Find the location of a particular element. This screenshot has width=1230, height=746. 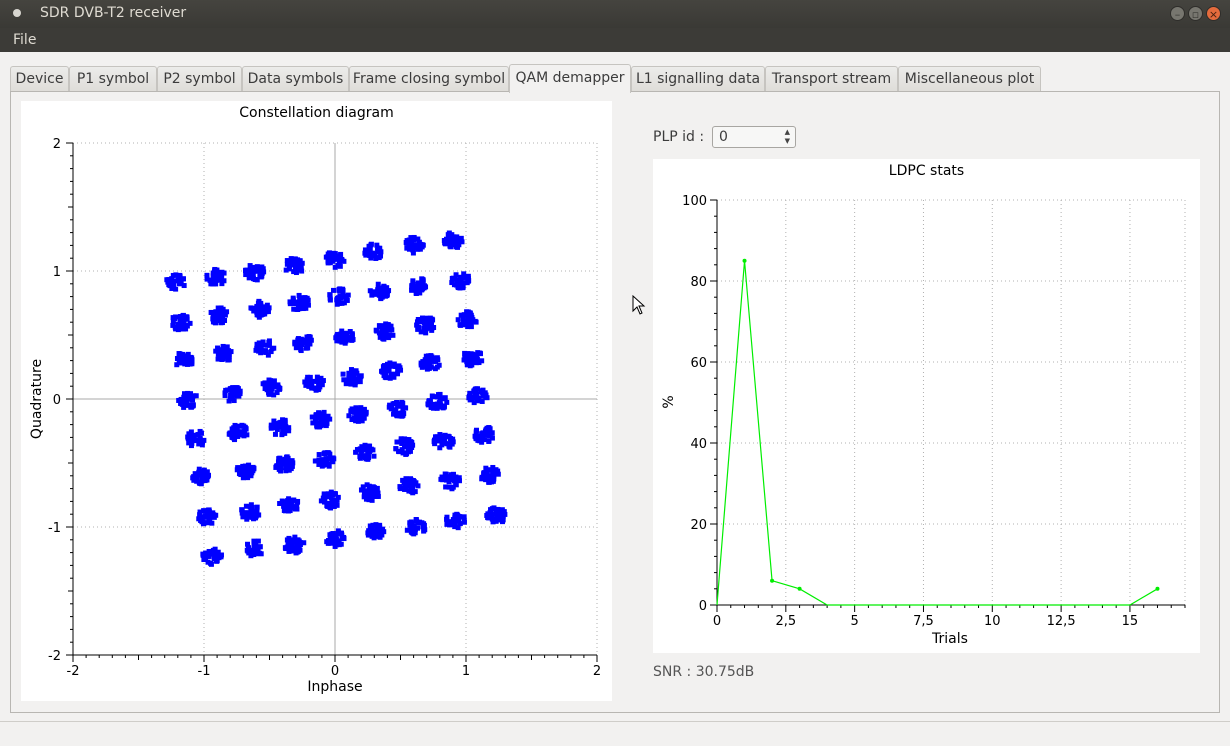

ldpc-x-tick-label: 7,5 is located at coordinates (923, 621).